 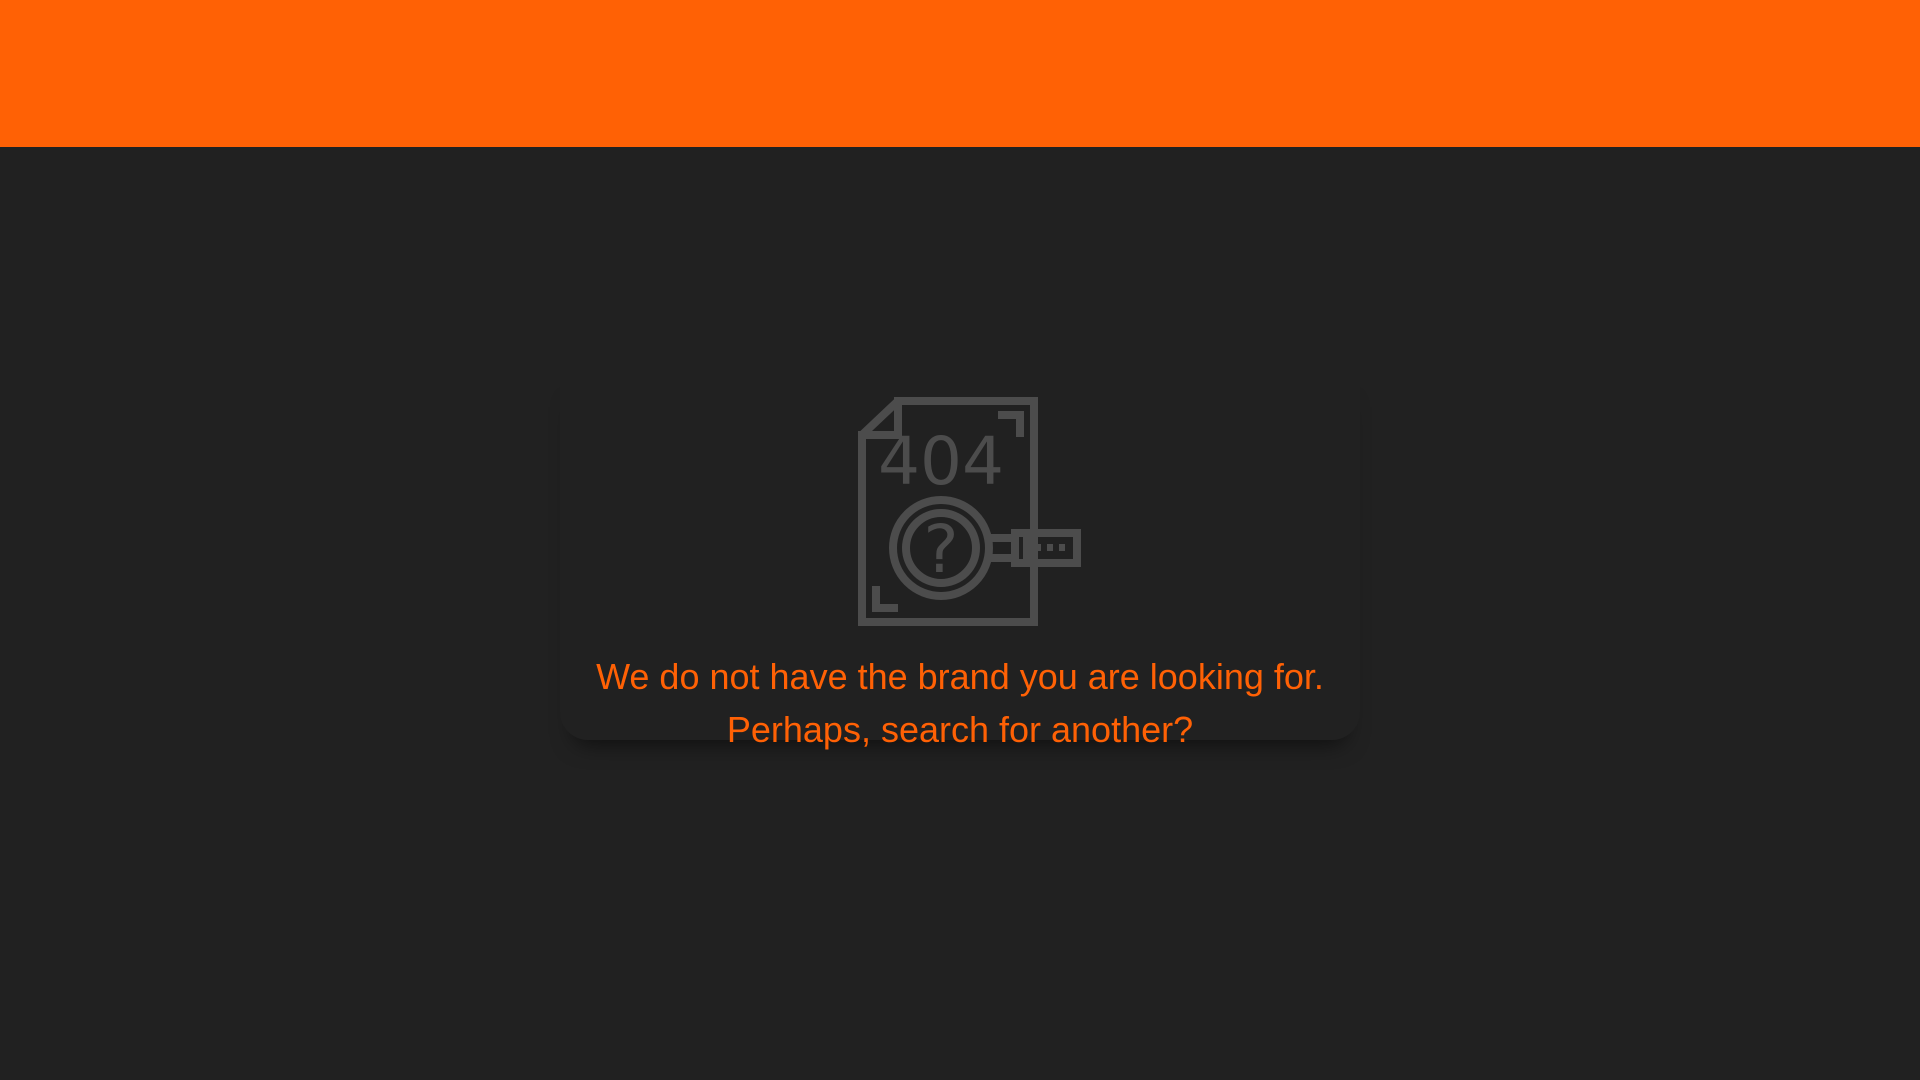 What do you see at coordinates (885, 599) in the screenshot?
I see `bottom-left-corner-mark` at bounding box center [885, 599].